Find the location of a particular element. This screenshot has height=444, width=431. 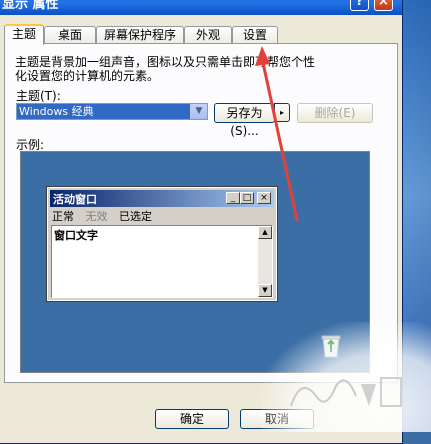

watermark-logo is located at coordinates (346, 392).